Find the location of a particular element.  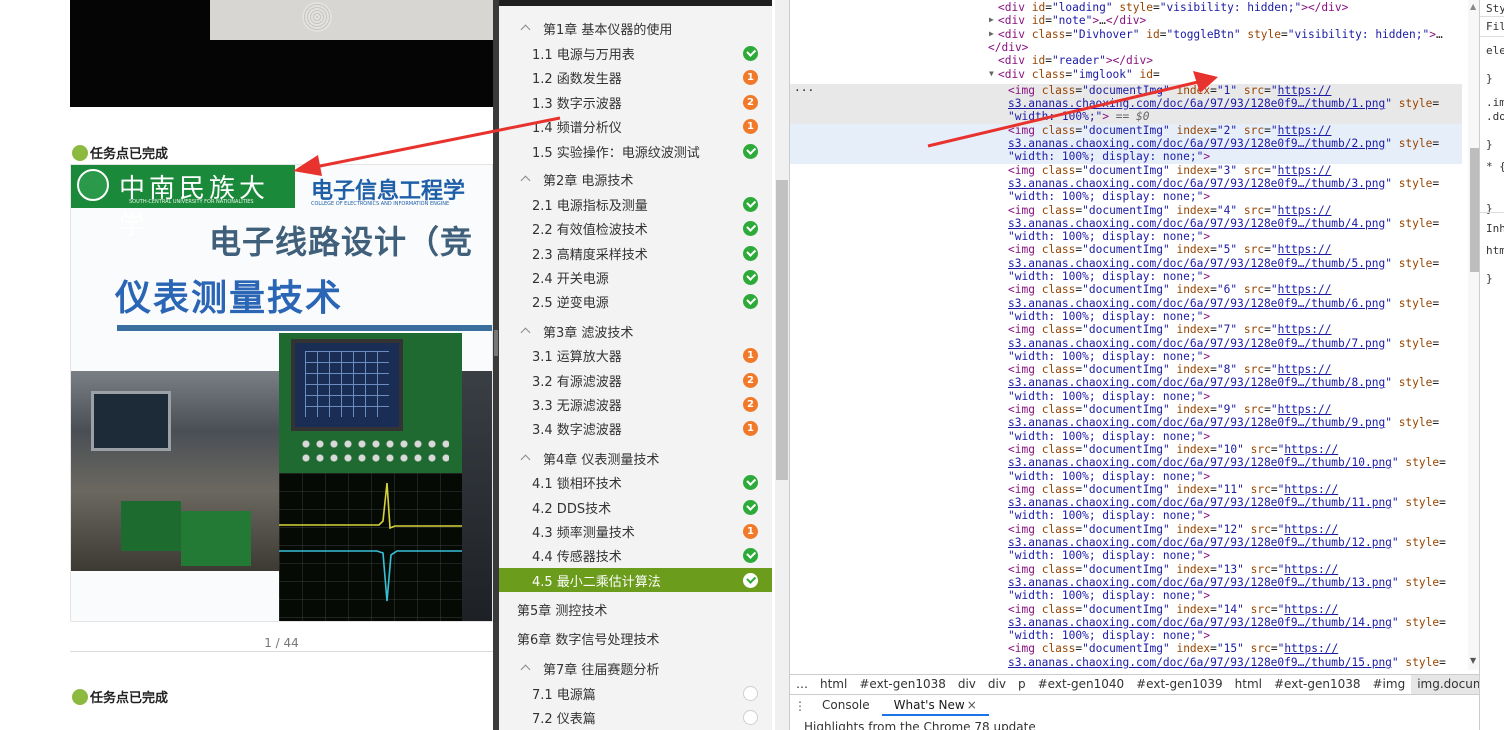

tree-chapter-item: 第1章 基本仪器的使用 is located at coordinates (635, 28).